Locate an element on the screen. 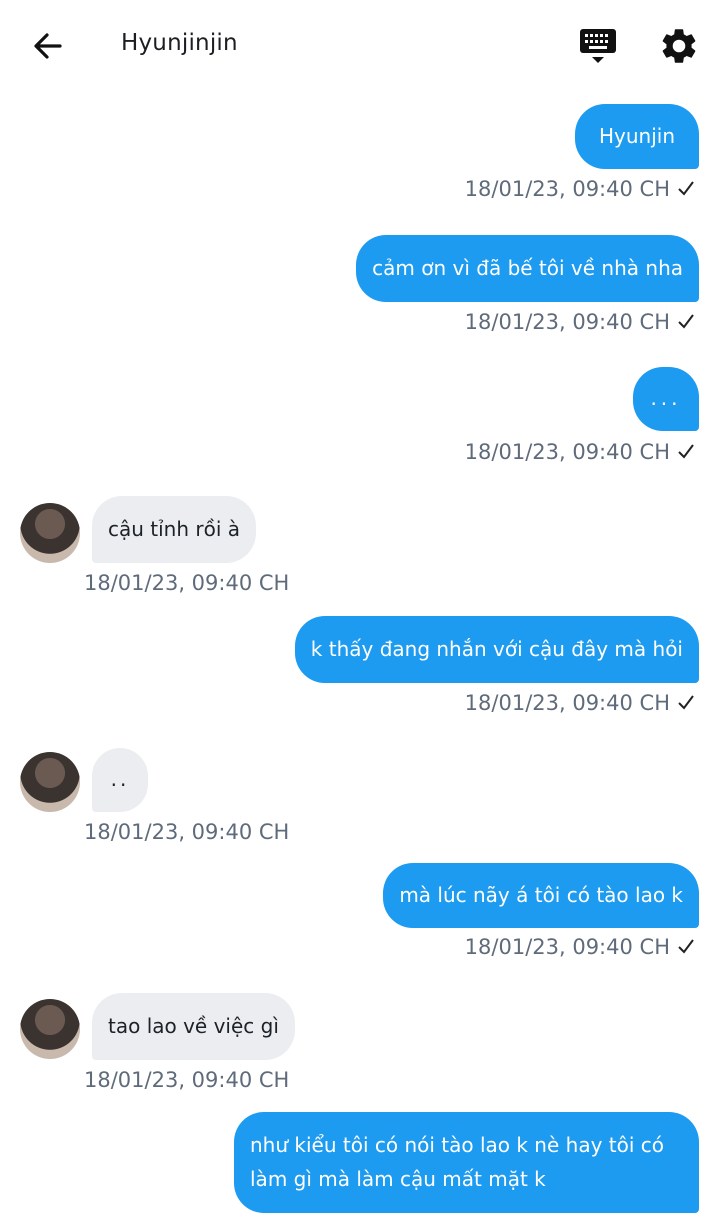 The image size is (720, 1221). chat-title: Hyunjinjin is located at coordinates (179, 43).